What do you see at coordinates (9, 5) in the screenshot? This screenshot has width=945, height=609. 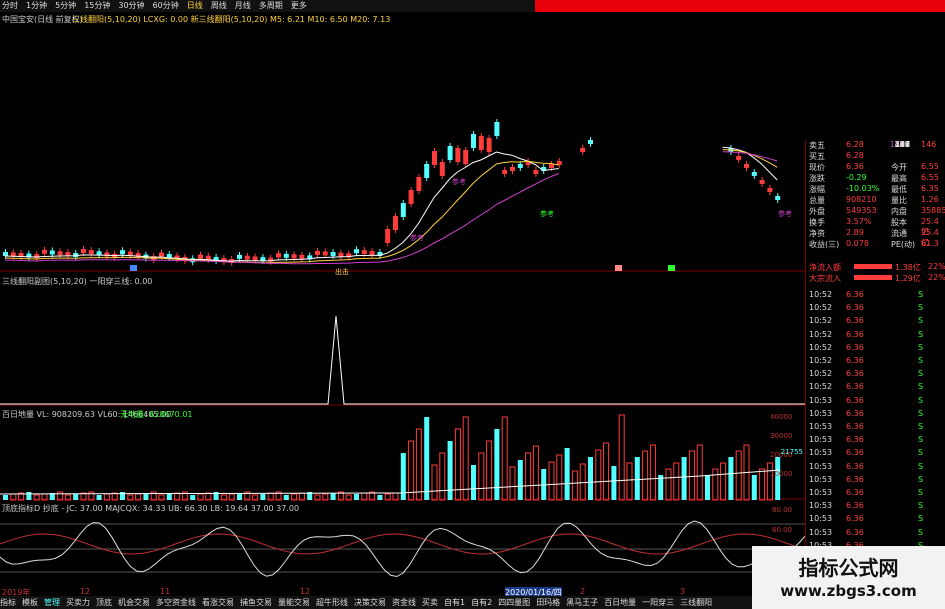 I see `period-tab: 分时` at bounding box center [9, 5].